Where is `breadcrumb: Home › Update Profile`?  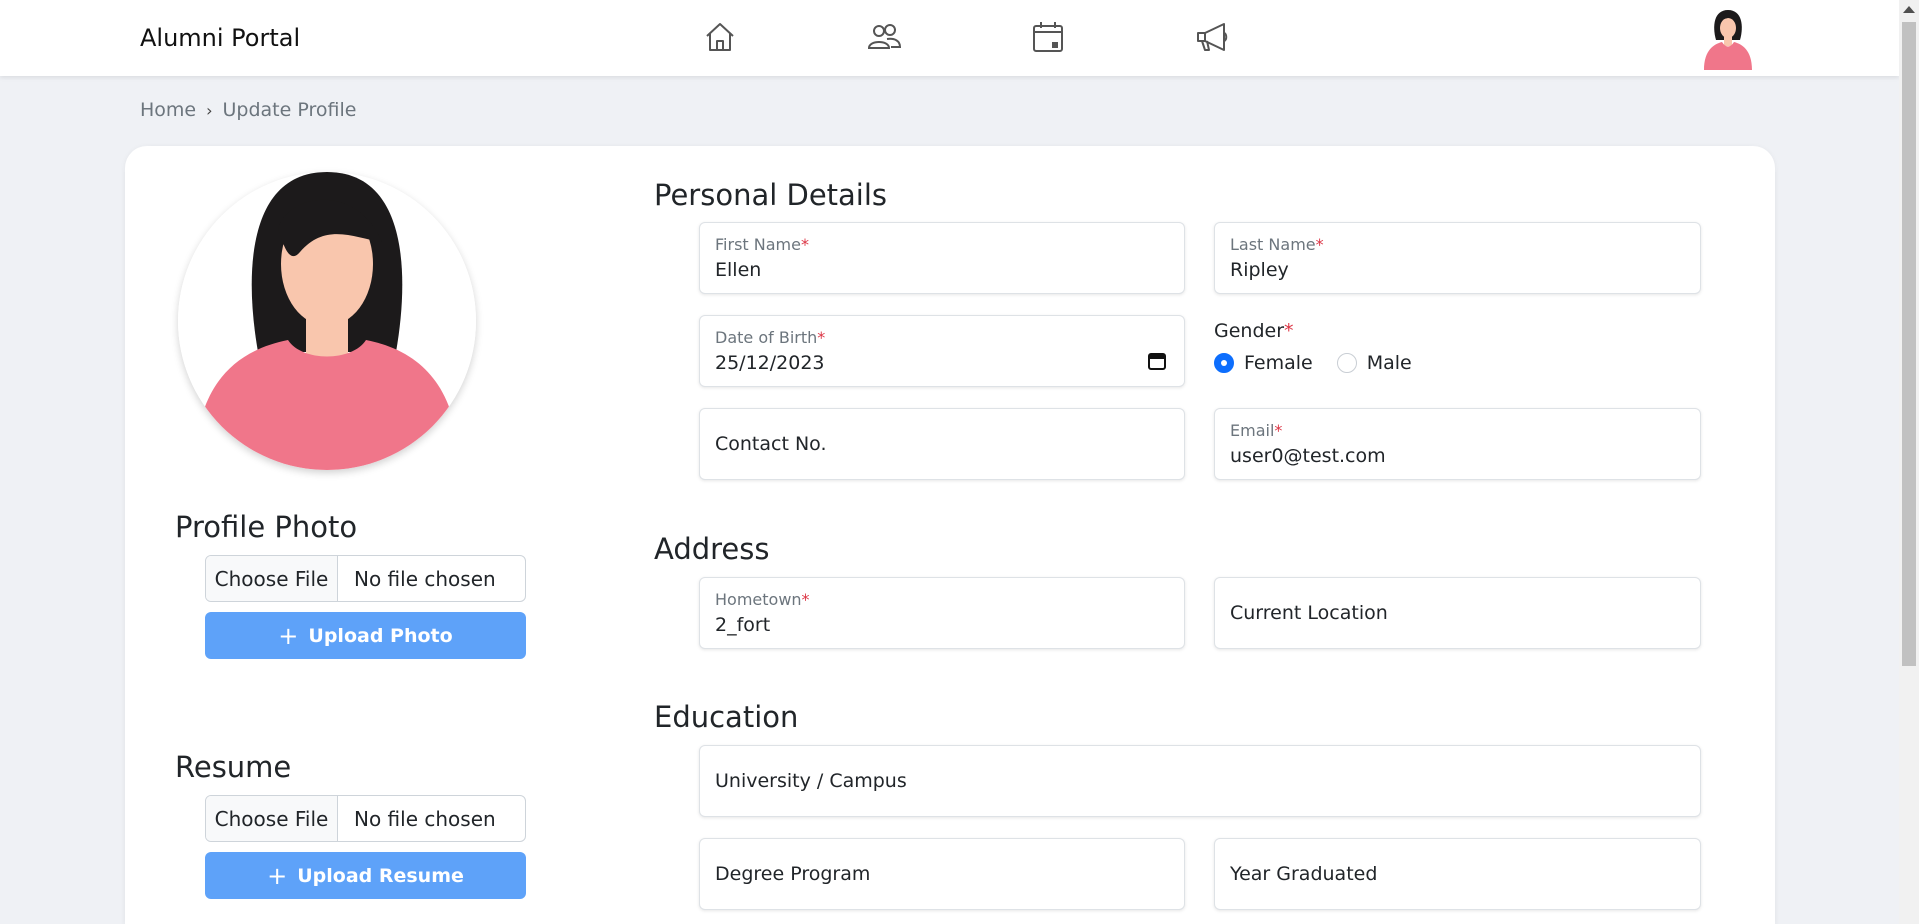
breadcrumb: Home › Update Profile is located at coordinates (248, 110).